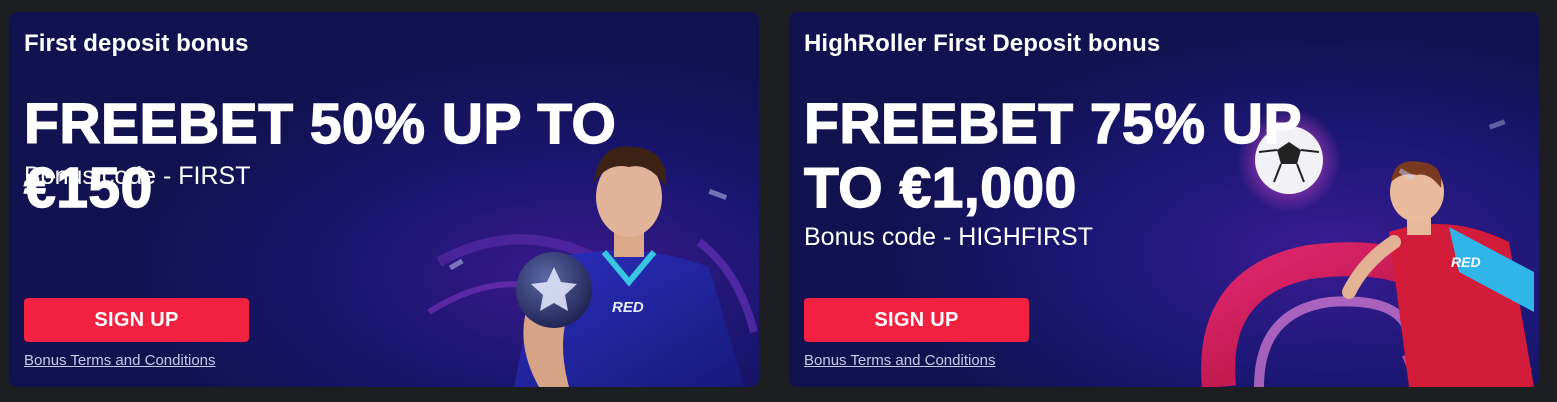  What do you see at coordinates (982, 43) in the screenshot?
I see `promo-title: HighRoller First Deposit bonus` at bounding box center [982, 43].